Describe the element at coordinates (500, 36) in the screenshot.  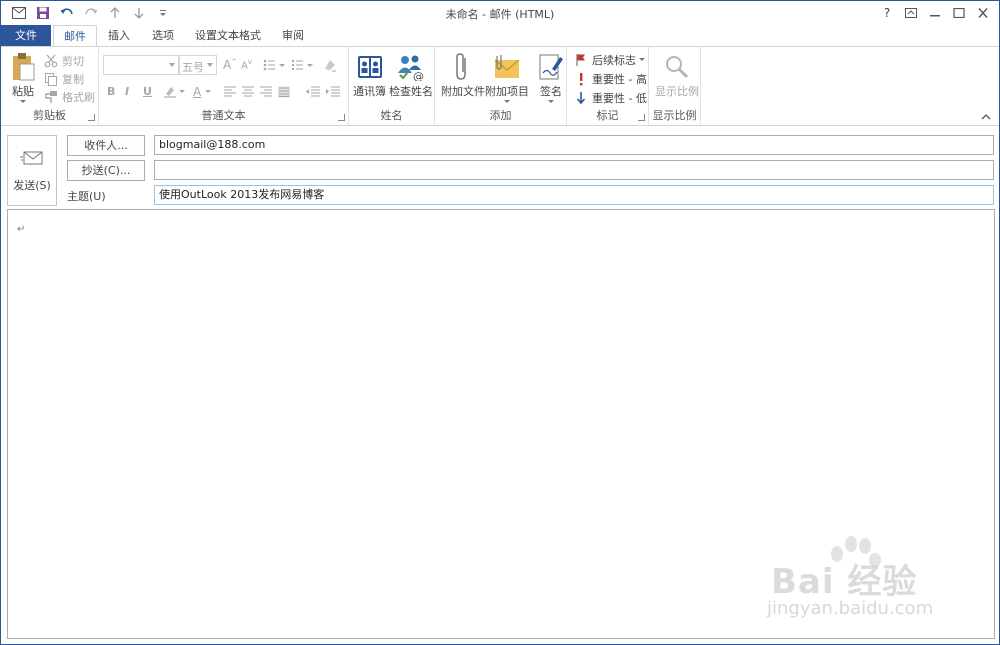
I see `ribbon-tabs: 文件 邮件 插入 选项 设置文本格式 审阅` at that location.